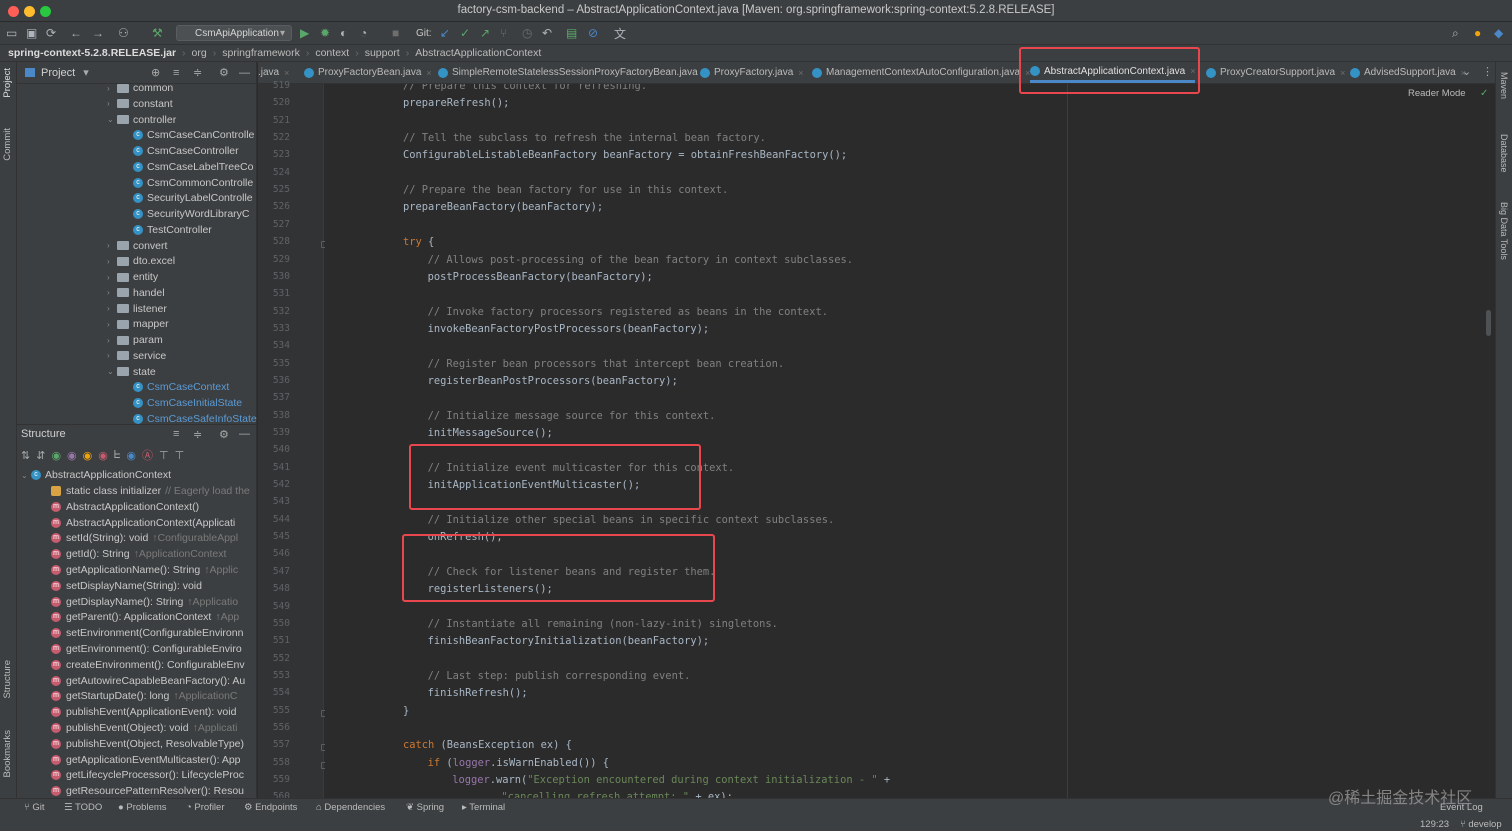 Image resolution: width=1512 pixels, height=831 pixels. What do you see at coordinates (1504, 85) in the screenshot?
I see `maven-tool-tab: Maven` at bounding box center [1504, 85].